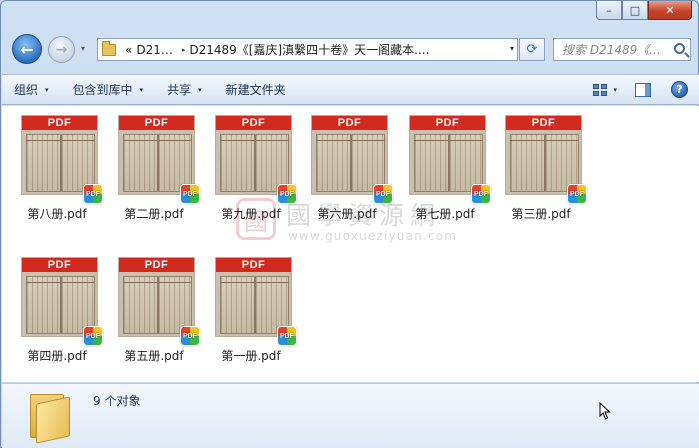 The width and height of the screenshot is (699, 448). I want to click on preview-pane-icon, so click(643, 89).